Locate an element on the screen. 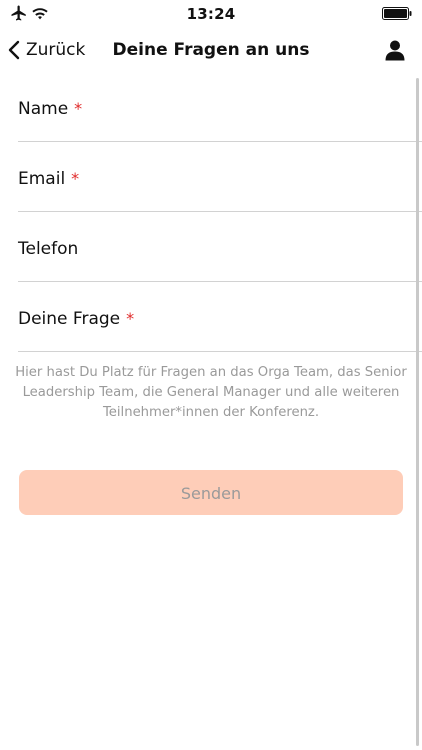 This screenshot has width=422, height=750. phone-field: Telefon is located at coordinates (220, 247).